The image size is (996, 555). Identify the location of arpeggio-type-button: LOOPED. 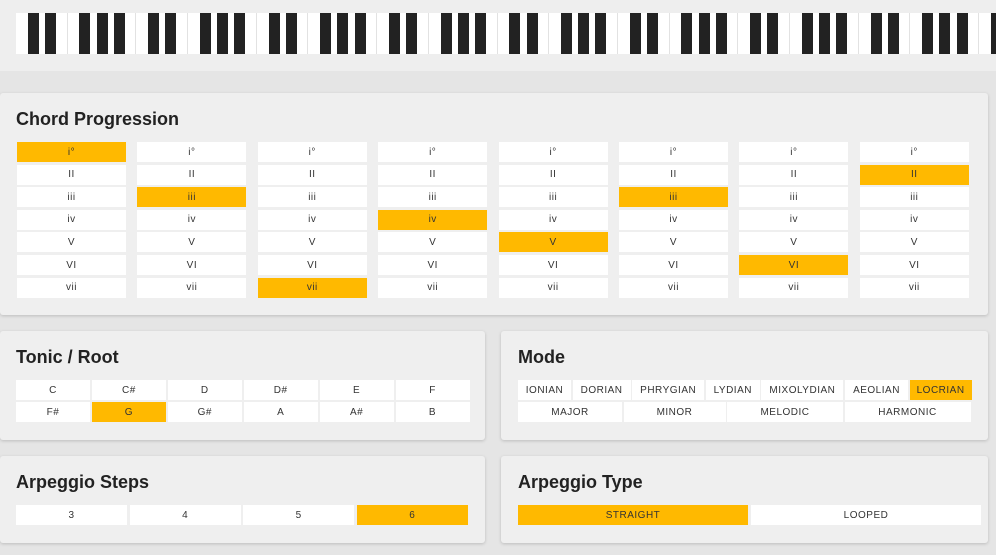
(866, 515).